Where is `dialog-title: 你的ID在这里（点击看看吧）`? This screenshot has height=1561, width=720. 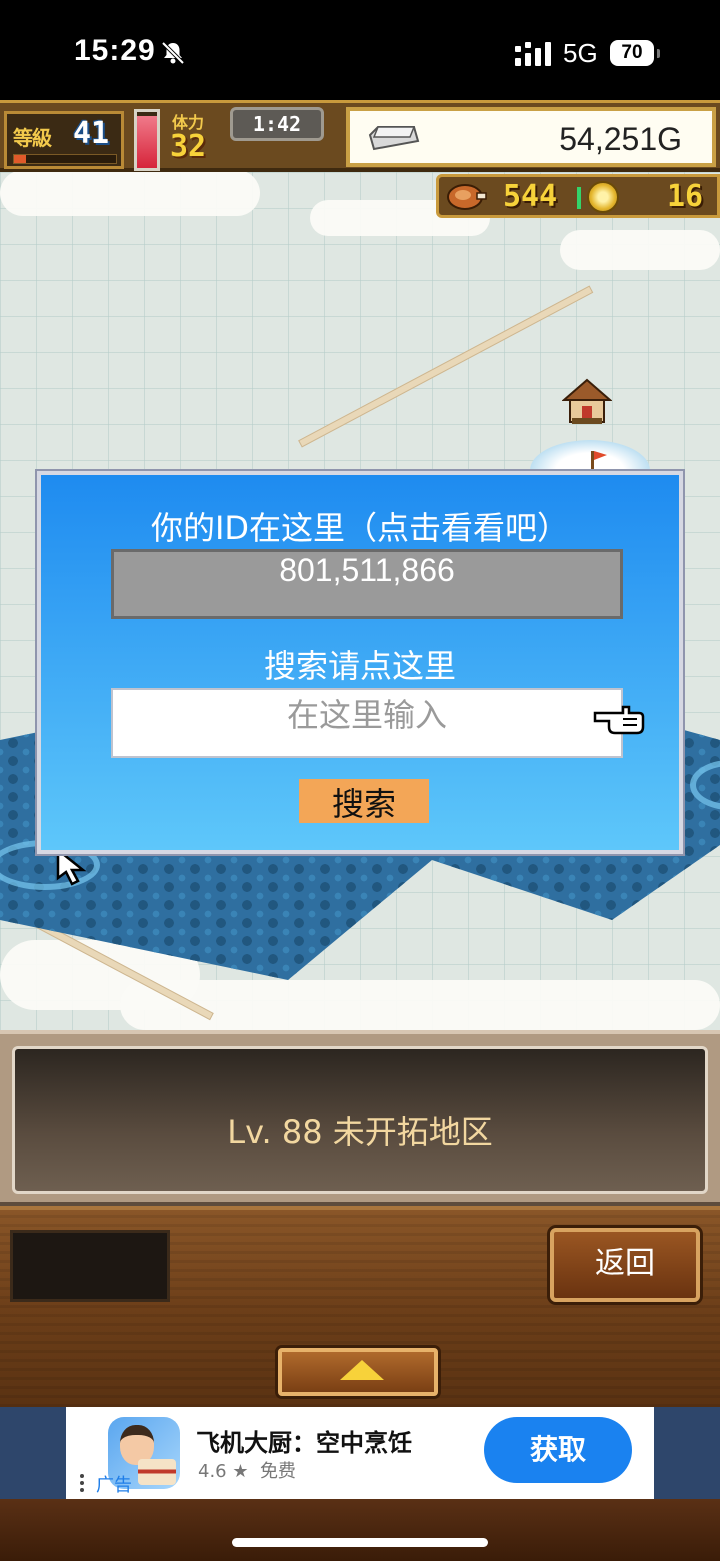
dialog-title: 你的ID在这里（点击看看吧） is located at coordinates (360, 528).